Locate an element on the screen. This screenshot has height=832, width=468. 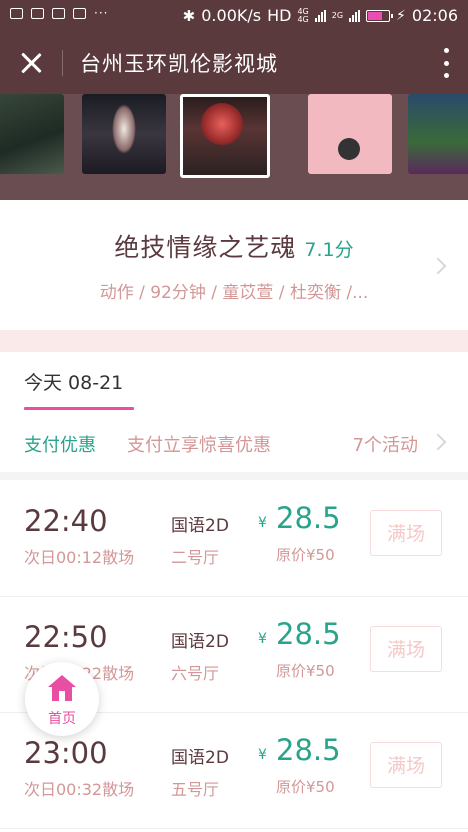
start-time: 22:40 is located at coordinates (66, 521).